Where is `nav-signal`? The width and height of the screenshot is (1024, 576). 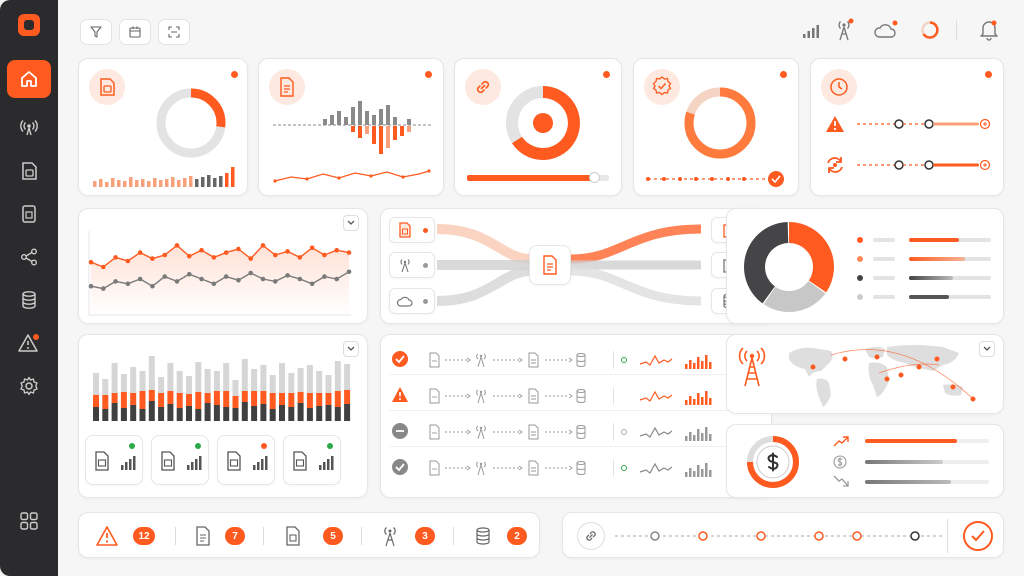
nav-signal is located at coordinates (29, 127).